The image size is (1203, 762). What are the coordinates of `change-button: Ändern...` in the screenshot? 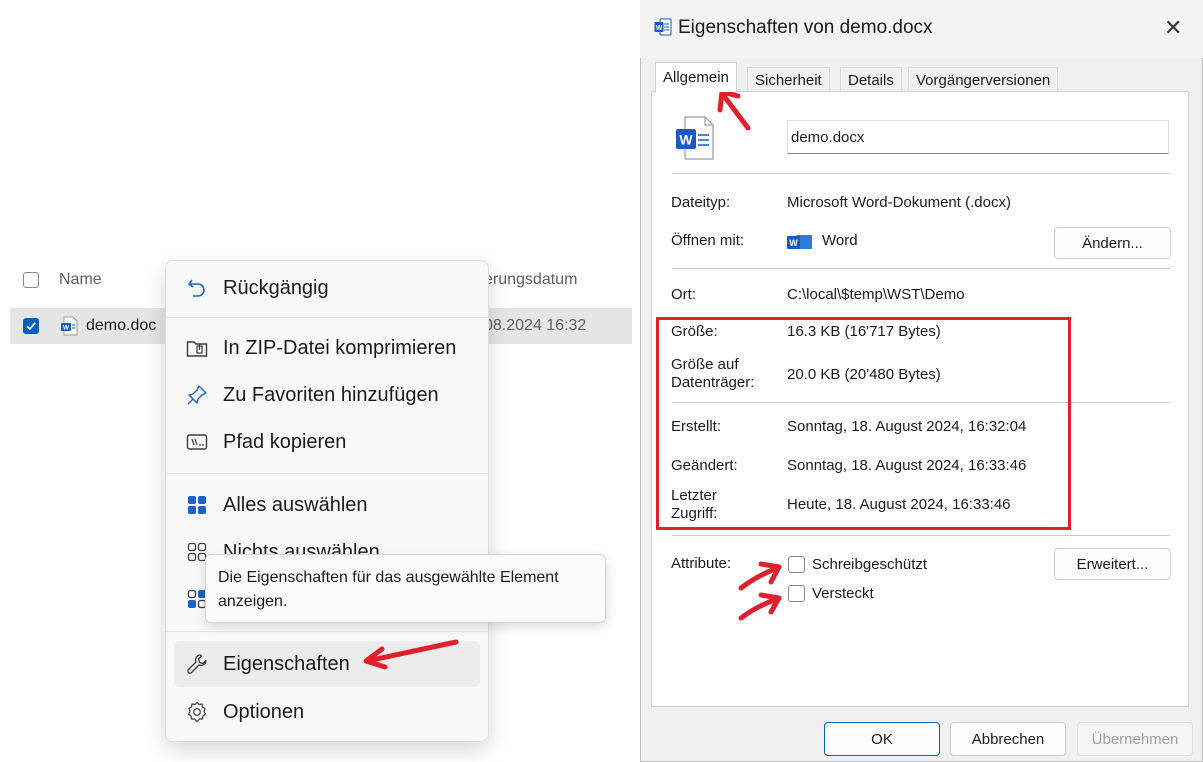 It's located at (1112, 243).